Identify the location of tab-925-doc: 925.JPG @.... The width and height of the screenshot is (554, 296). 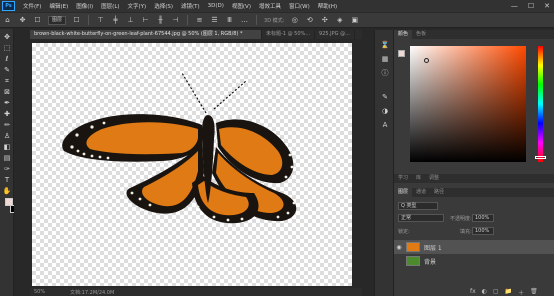
(335, 34).